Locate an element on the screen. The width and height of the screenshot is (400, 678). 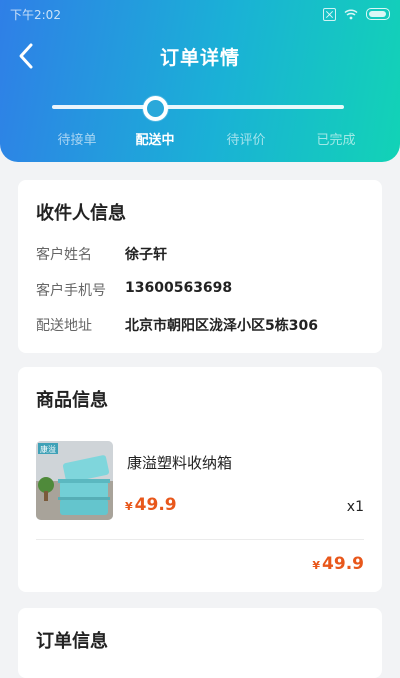
step-delivering: 配送中 is located at coordinates (155, 140).